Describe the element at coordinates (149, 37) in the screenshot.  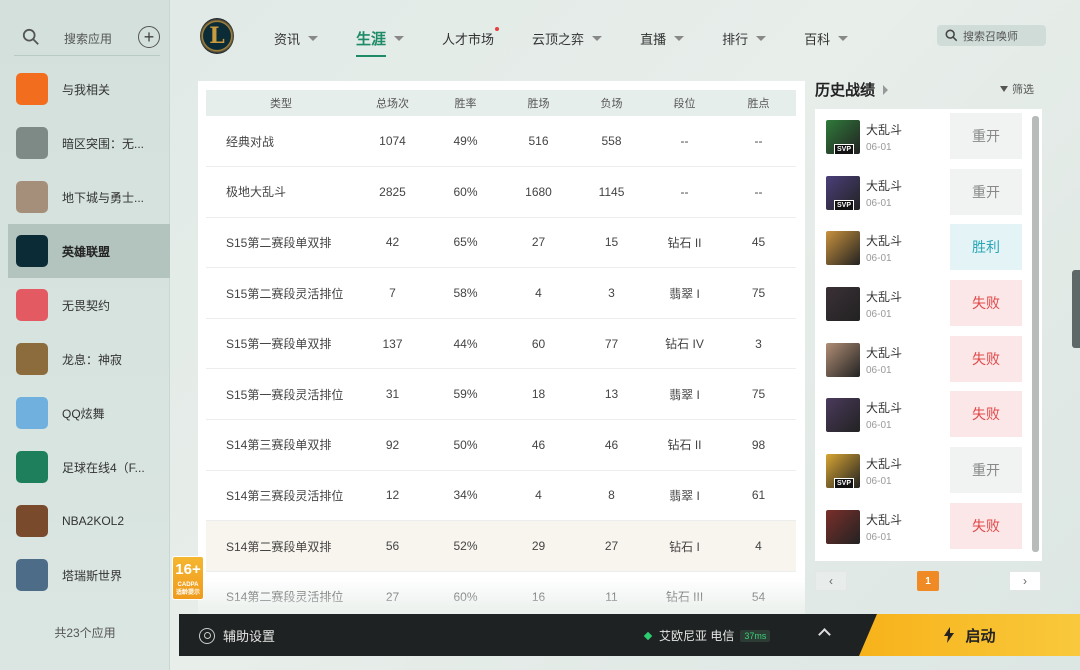
I see `add-app-button: +` at that location.